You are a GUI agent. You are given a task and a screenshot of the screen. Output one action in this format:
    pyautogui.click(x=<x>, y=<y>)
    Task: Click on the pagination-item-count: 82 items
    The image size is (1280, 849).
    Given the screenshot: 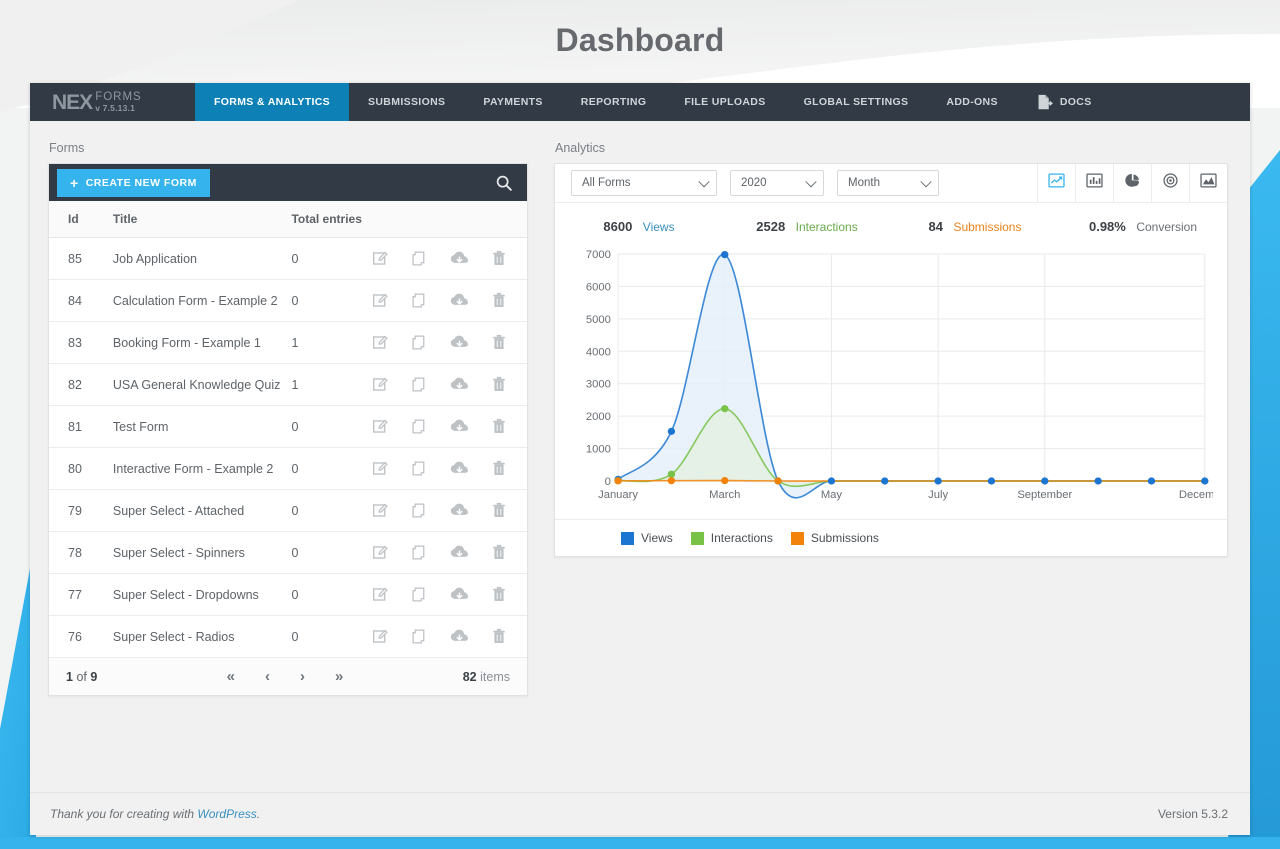 What is the action you would take?
    pyautogui.click(x=486, y=677)
    